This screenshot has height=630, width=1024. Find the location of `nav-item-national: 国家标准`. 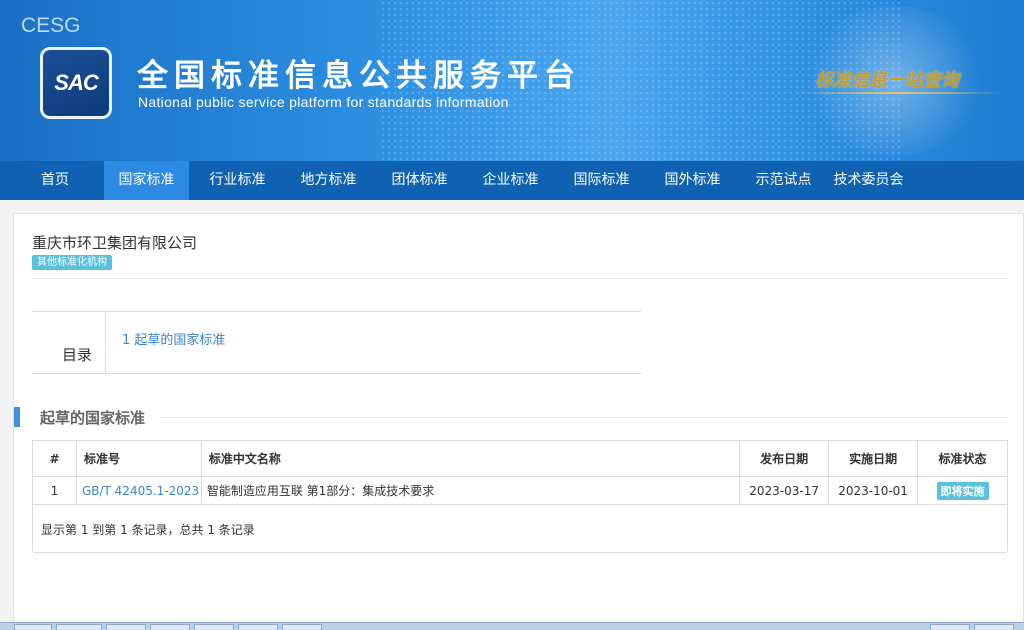

nav-item-national: 国家标准 is located at coordinates (146, 180).